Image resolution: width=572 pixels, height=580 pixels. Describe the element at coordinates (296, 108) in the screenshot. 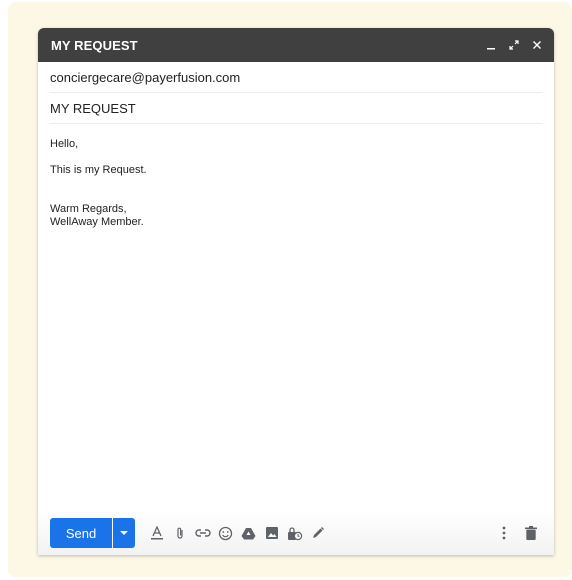

I see `subject-field: MY REQUEST` at that location.